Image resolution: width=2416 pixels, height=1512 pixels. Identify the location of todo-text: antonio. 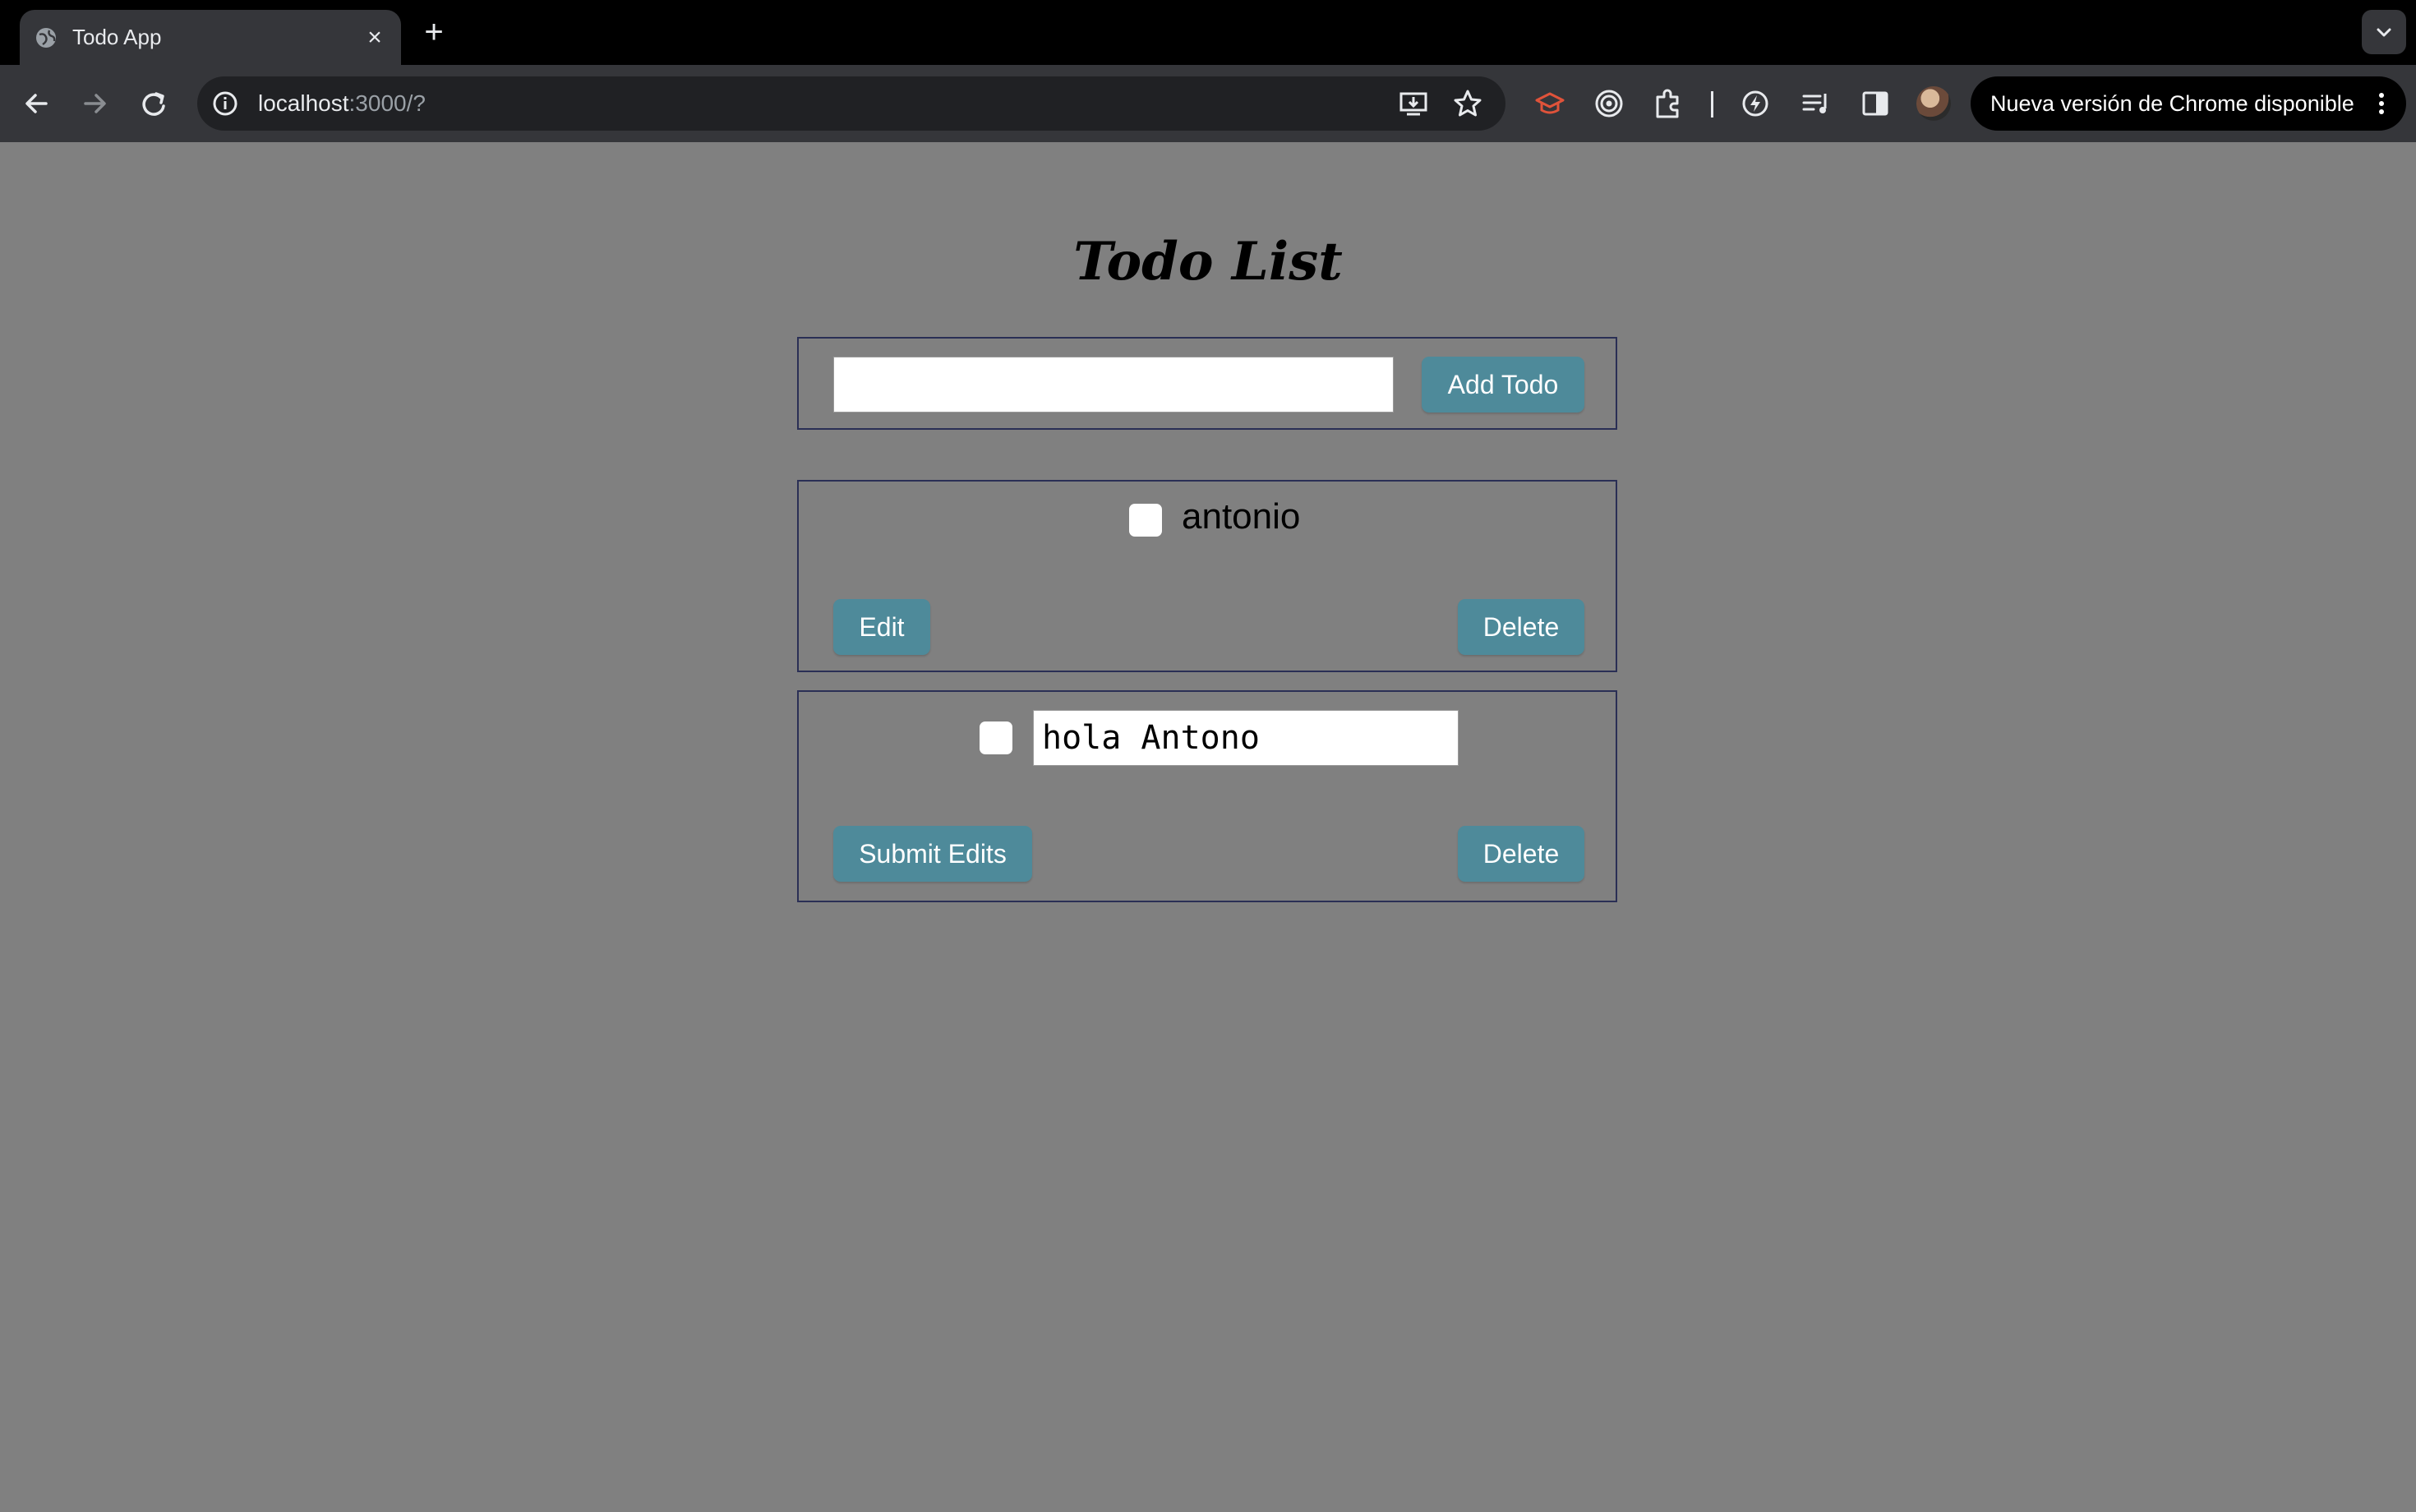
(1242, 516).